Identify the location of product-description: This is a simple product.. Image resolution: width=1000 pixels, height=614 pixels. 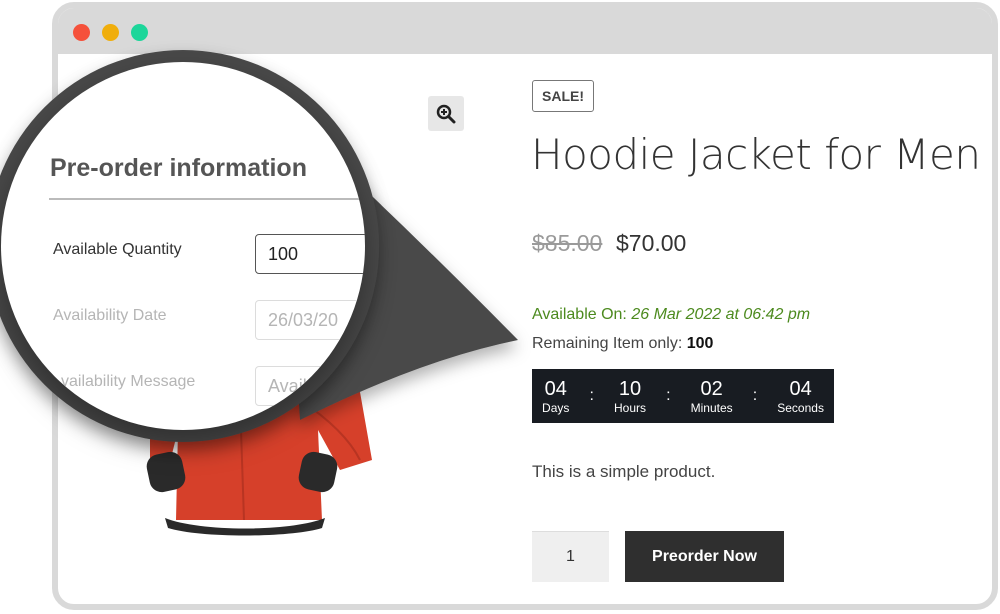
(624, 471).